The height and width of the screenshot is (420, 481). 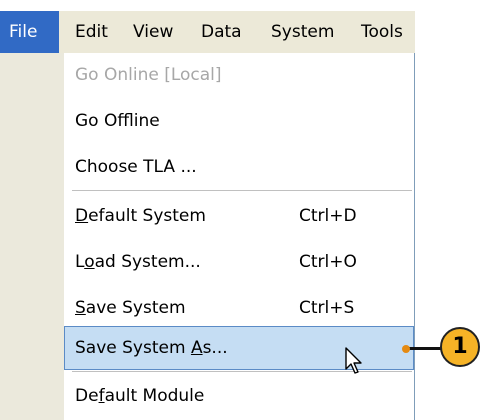 What do you see at coordinates (140, 396) in the screenshot?
I see `menu-item-label: Default Module` at bounding box center [140, 396].